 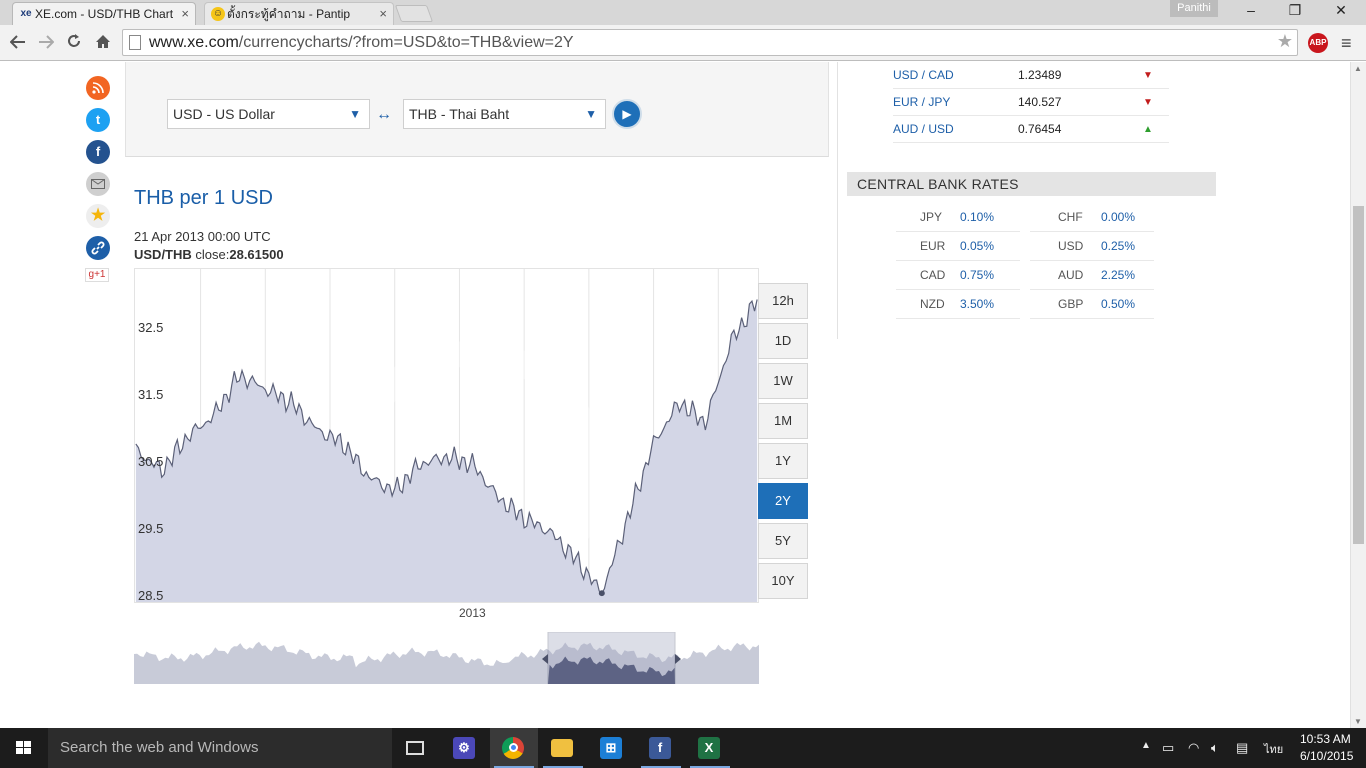 I want to click on back-button, so click(x=18, y=43).